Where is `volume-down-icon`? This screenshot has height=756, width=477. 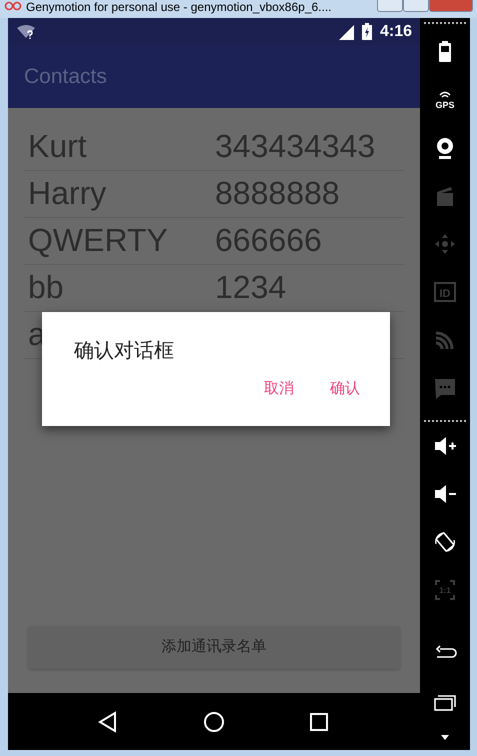 volume-down-icon is located at coordinates (445, 494).